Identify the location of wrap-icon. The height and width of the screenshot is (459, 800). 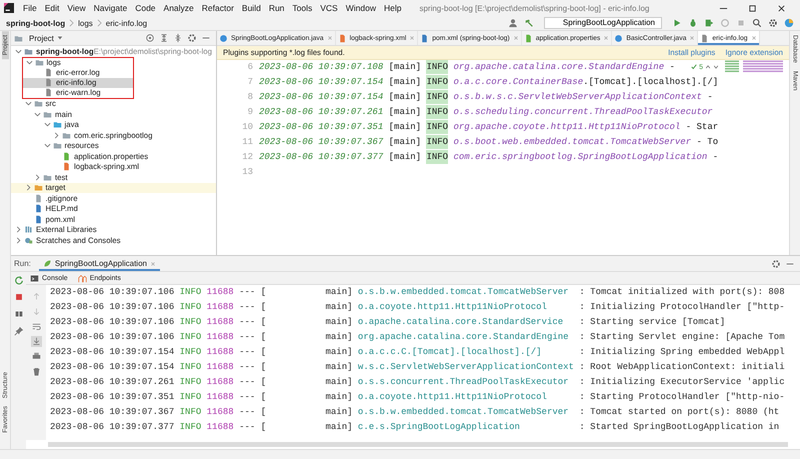
(36, 326).